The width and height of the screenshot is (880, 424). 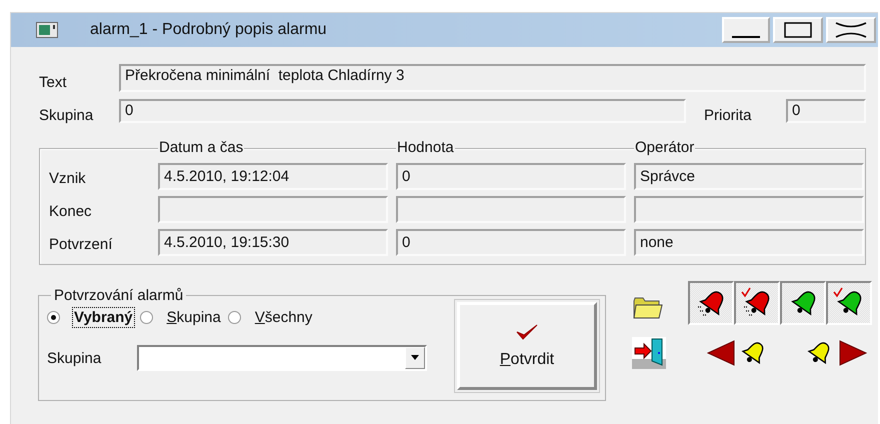 What do you see at coordinates (746, 37) in the screenshot?
I see `minimize-icon` at bounding box center [746, 37].